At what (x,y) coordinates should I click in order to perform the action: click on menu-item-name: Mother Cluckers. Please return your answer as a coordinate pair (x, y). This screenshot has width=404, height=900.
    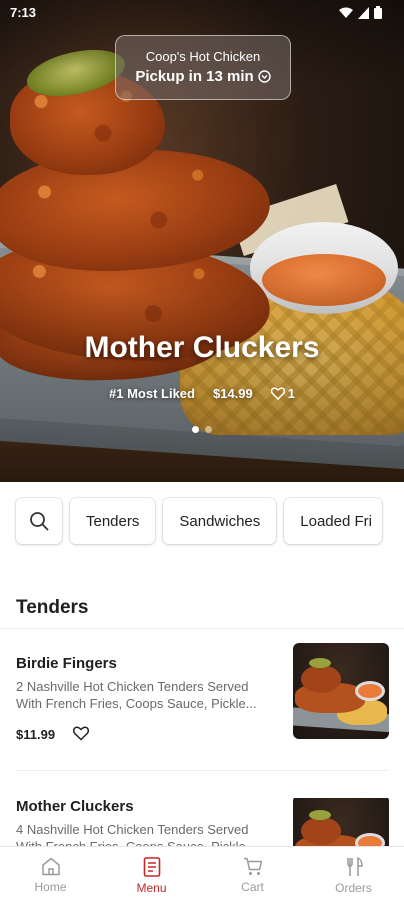
    Looking at the image, I should click on (75, 806).